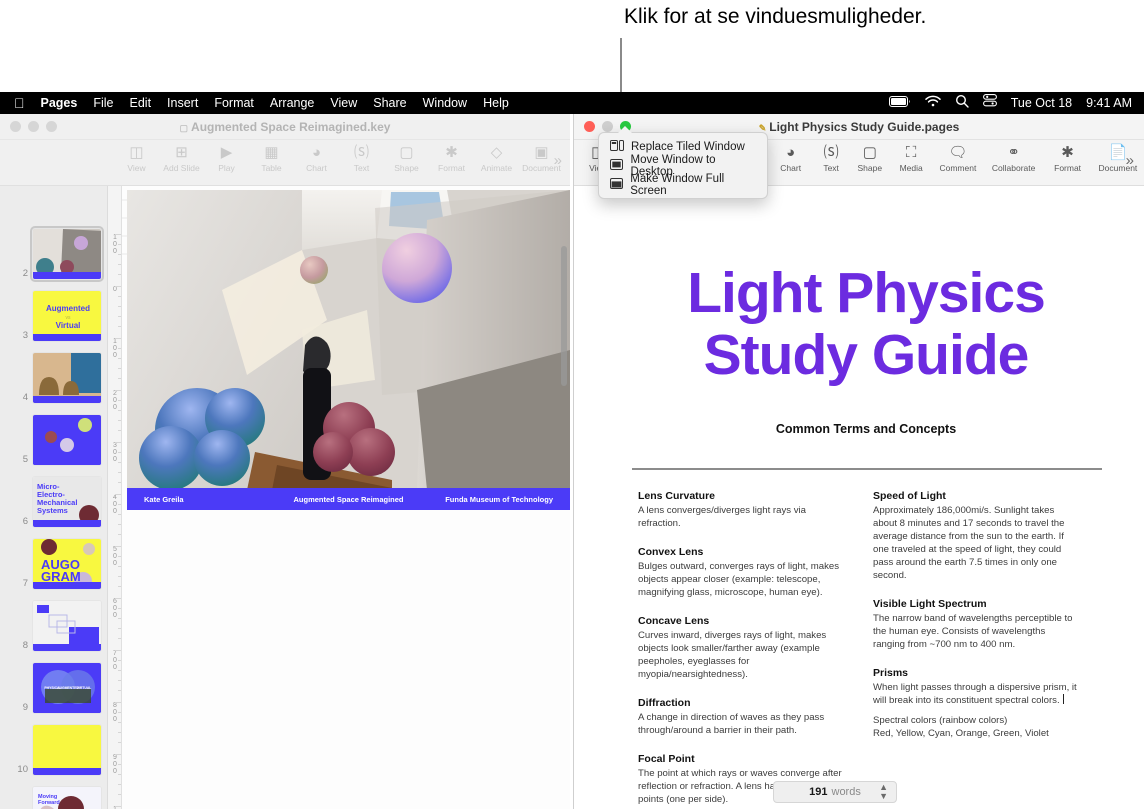 The height and width of the screenshot is (809, 1144). What do you see at coordinates (496, 103) in the screenshot?
I see `menu-item-help: Help` at bounding box center [496, 103].